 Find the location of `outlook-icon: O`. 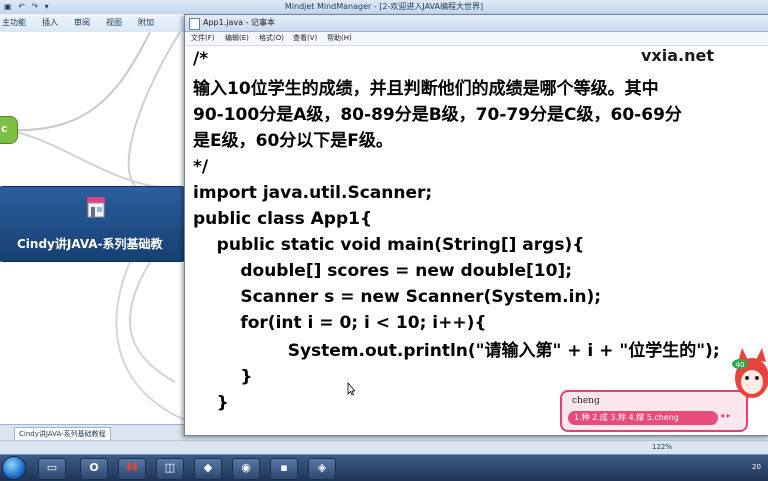

outlook-icon: O is located at coordinates (94, 467).